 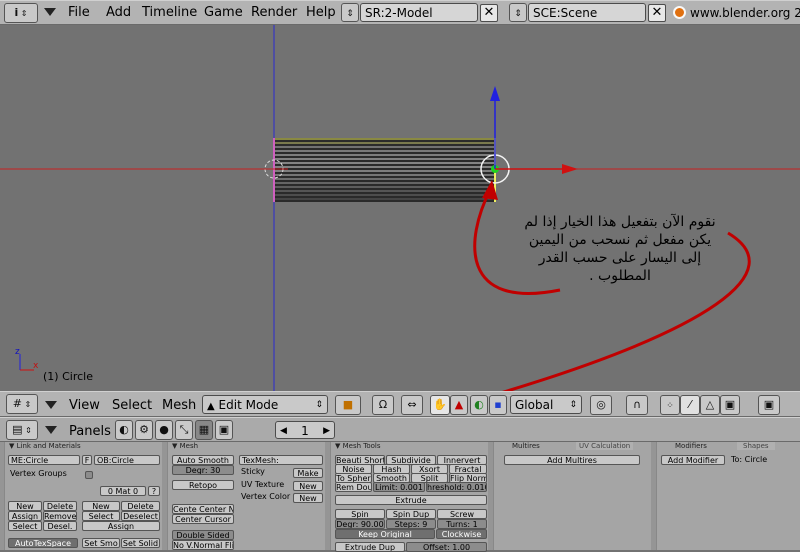 I want to click on scene-context-button: ▣, so click(x=224, y=430).